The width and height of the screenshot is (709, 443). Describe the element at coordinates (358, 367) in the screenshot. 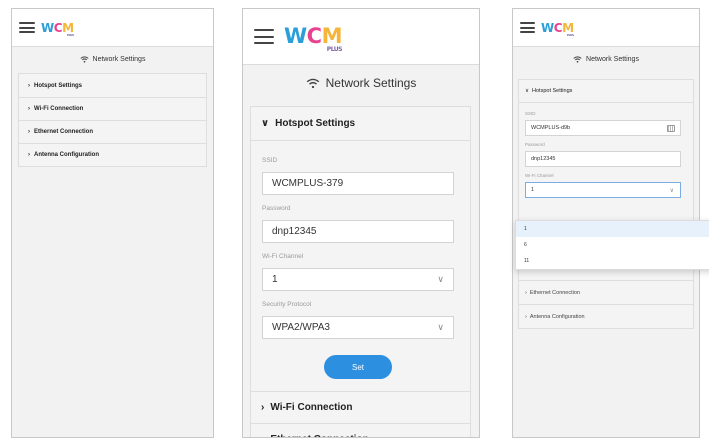

I see `set-button: Set` at that location.